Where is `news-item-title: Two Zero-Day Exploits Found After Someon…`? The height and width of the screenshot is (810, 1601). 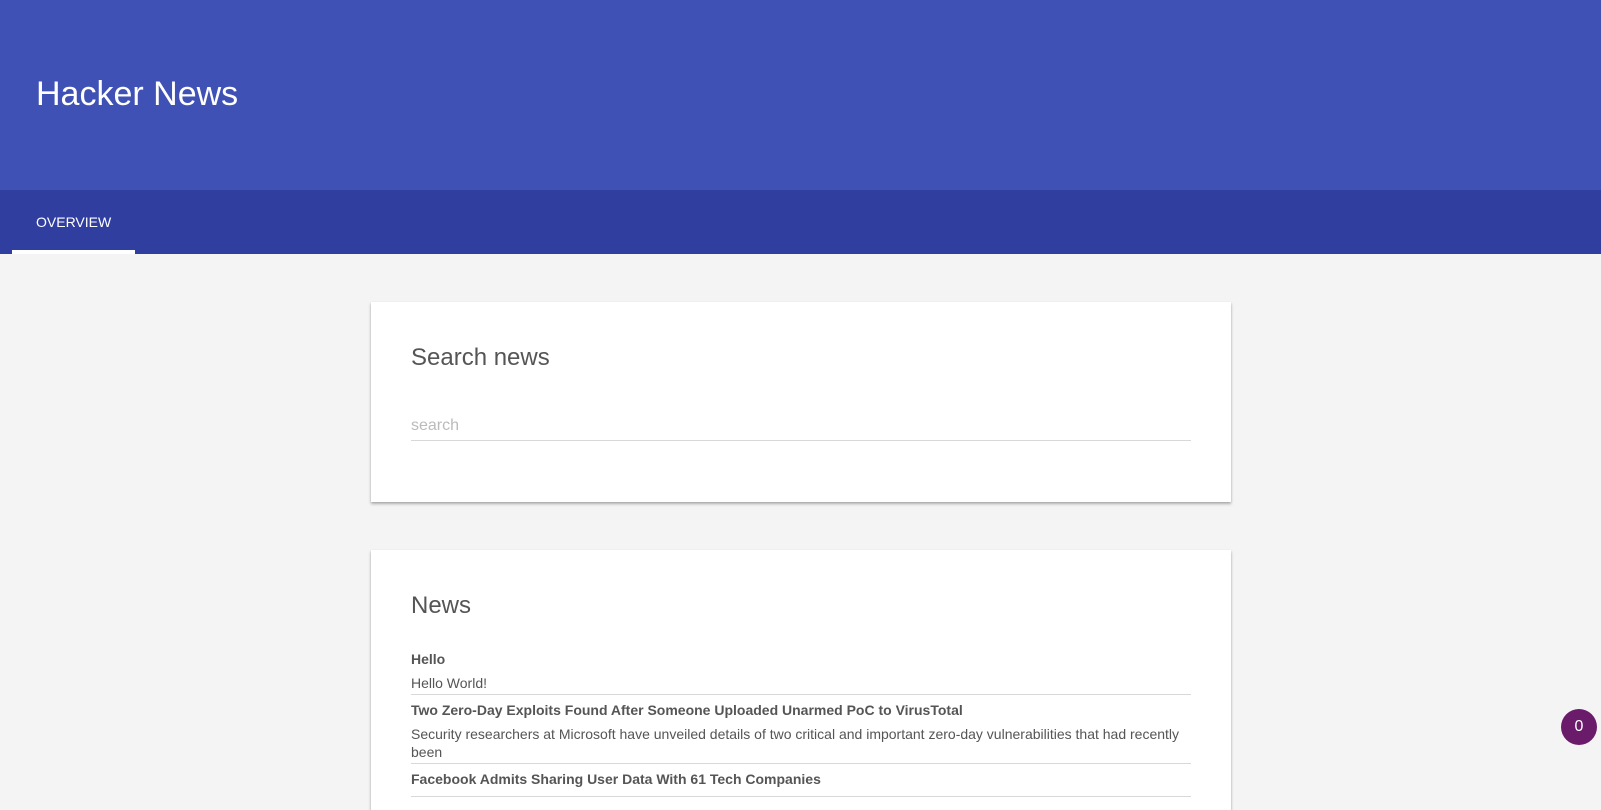
news-item-title: Two Zero-Day Exploits Found After Someon… is located at coordinates (687, 710).